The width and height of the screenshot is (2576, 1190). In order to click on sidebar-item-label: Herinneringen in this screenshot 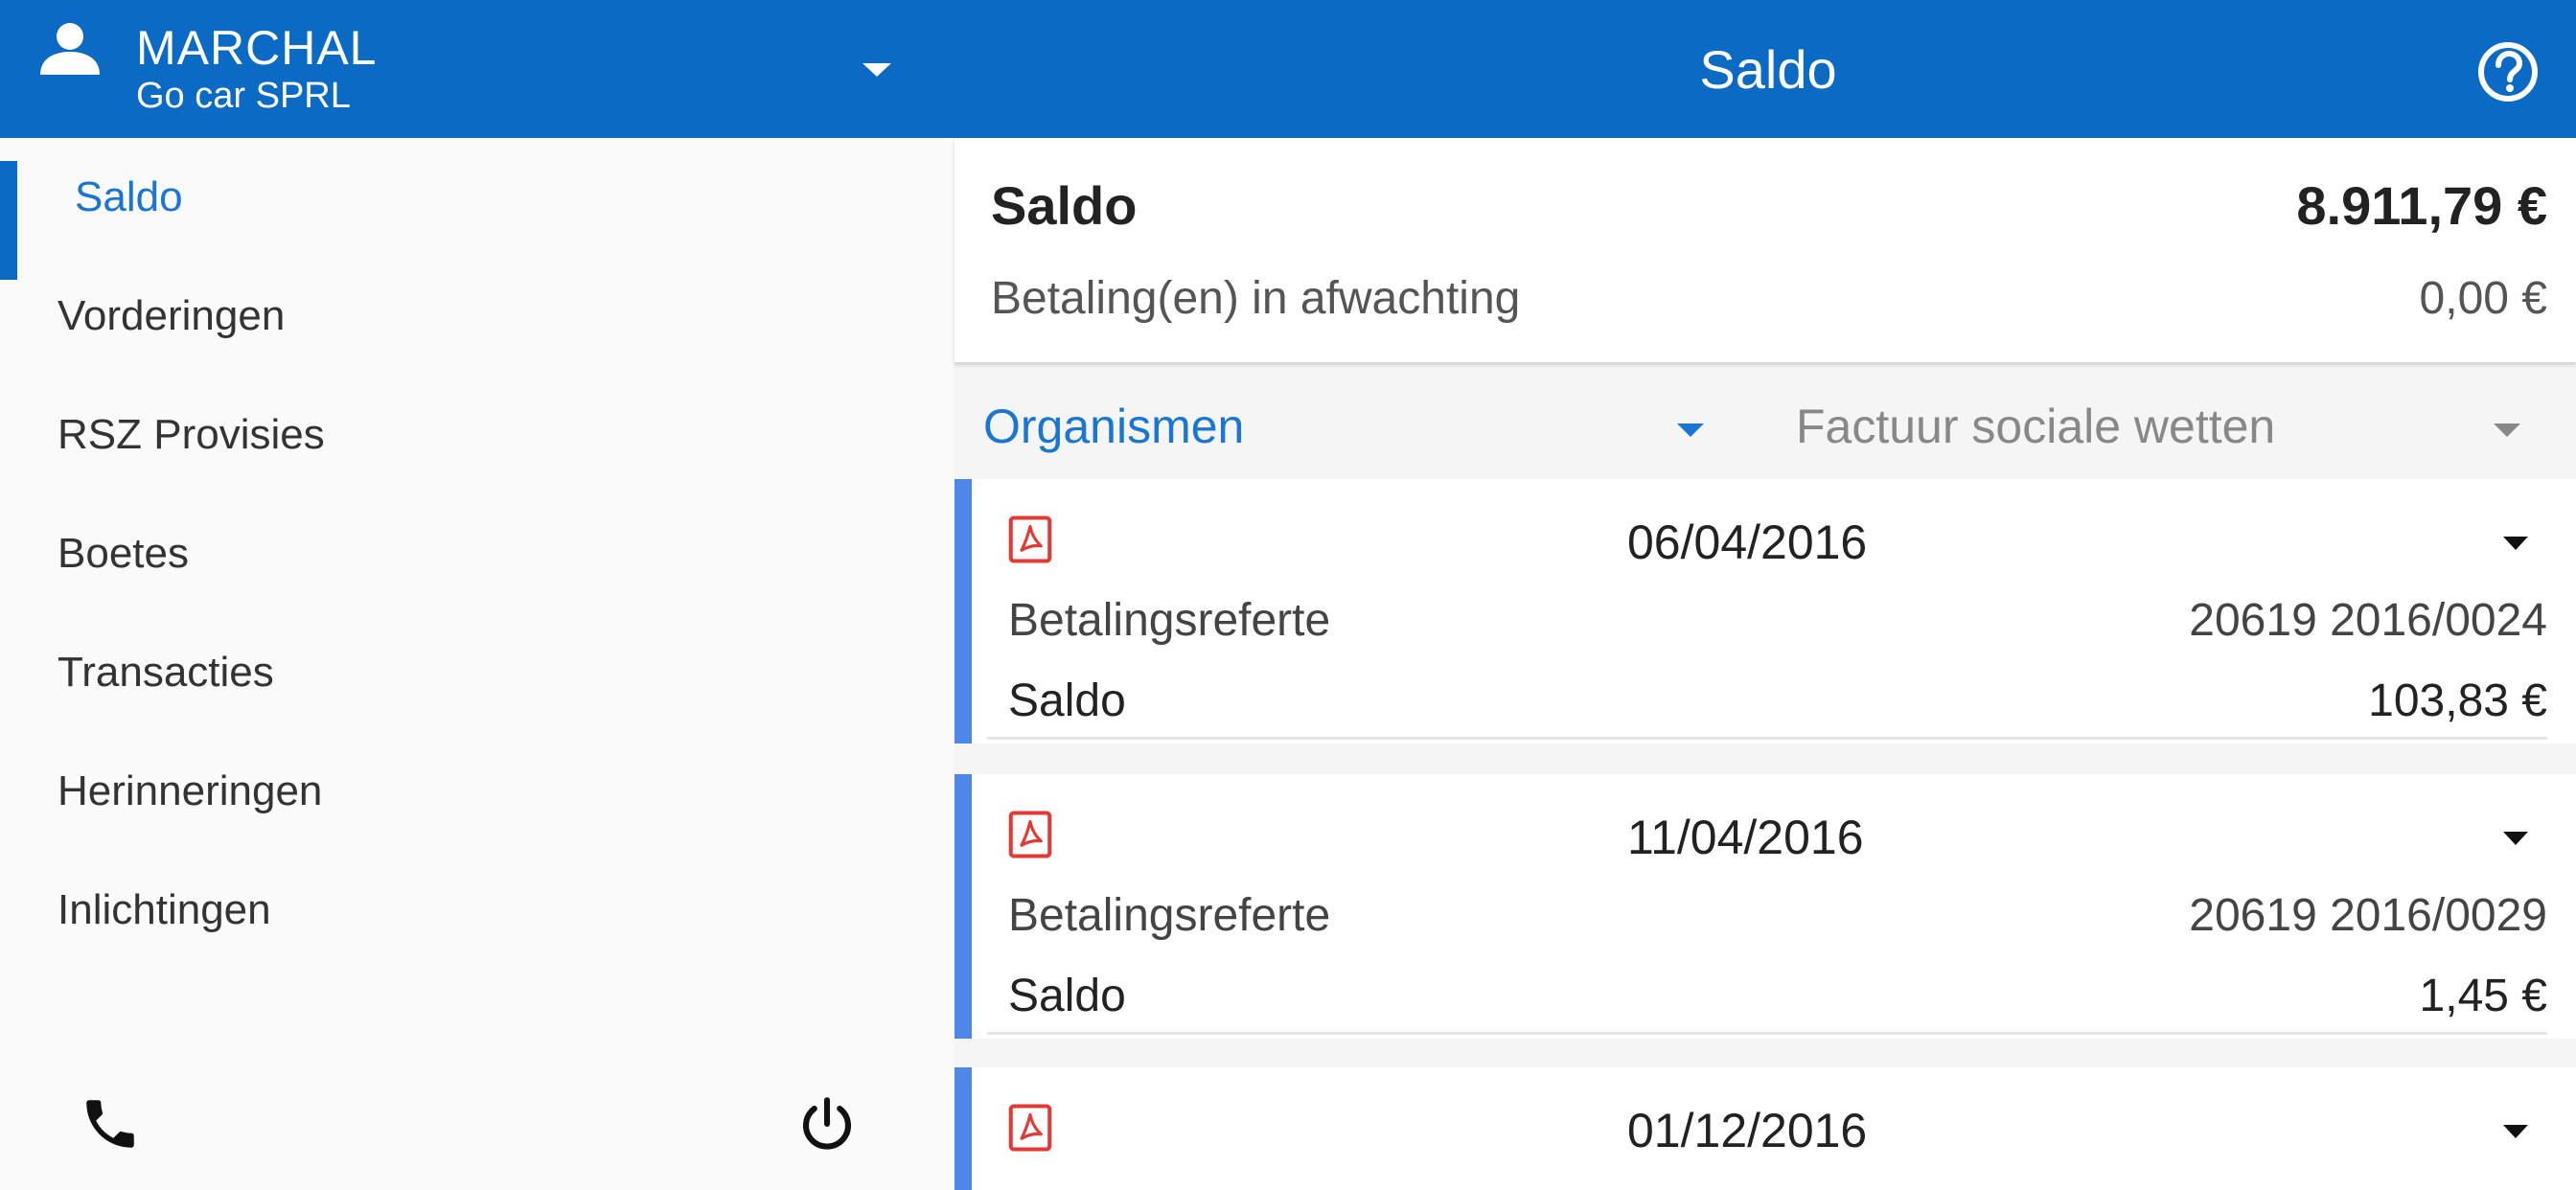, I will do `click(190, 791)`.